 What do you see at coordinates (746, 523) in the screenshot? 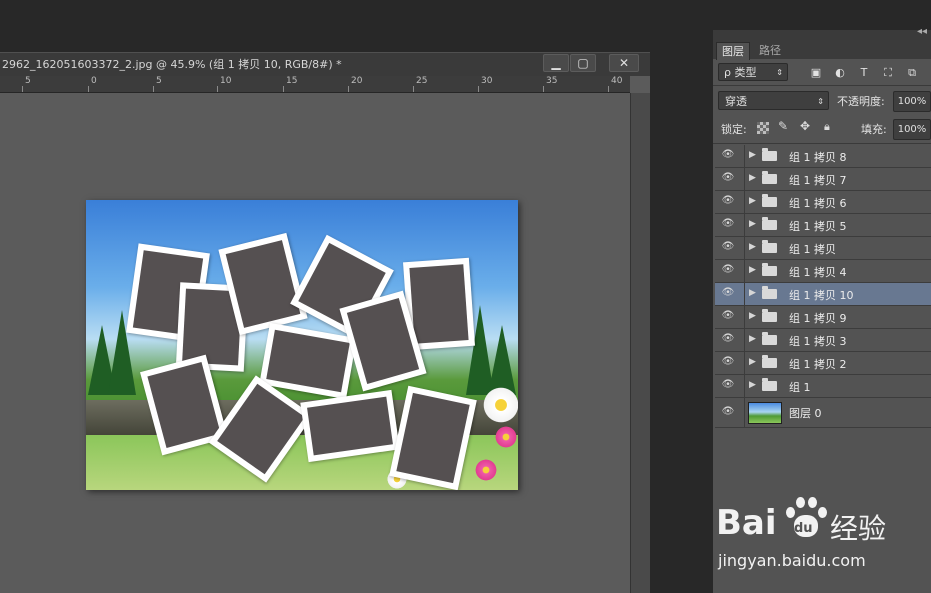
I see `watermark-brand: Bai` at bounding box center [746, 523].